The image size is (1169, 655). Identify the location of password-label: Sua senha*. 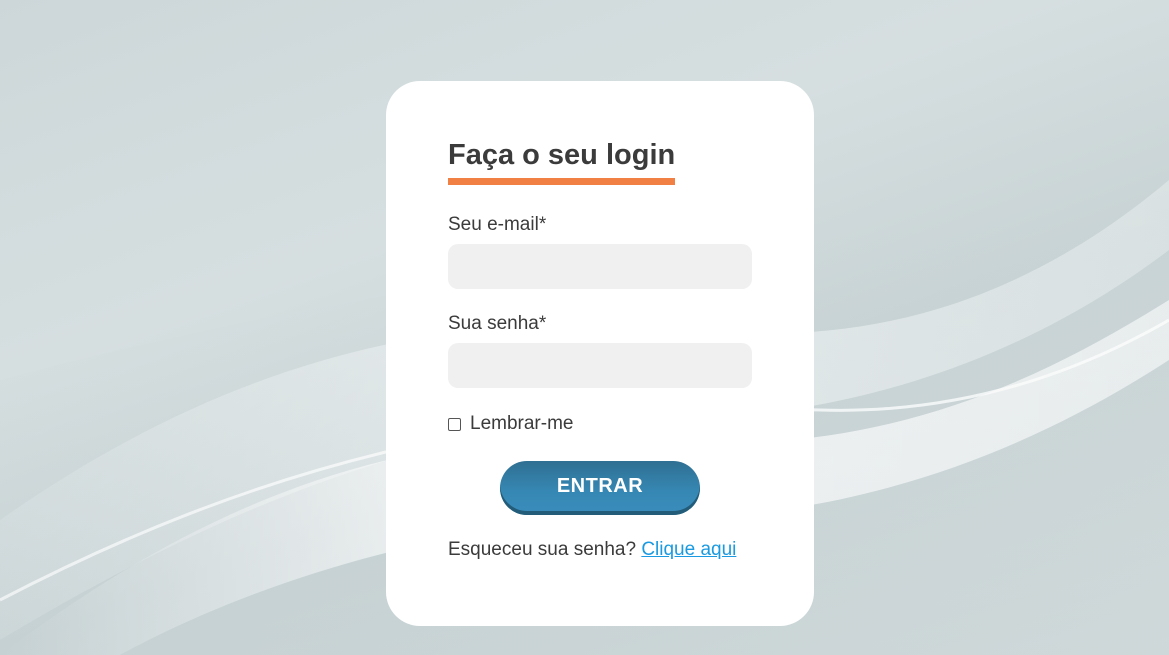
(497, 323).